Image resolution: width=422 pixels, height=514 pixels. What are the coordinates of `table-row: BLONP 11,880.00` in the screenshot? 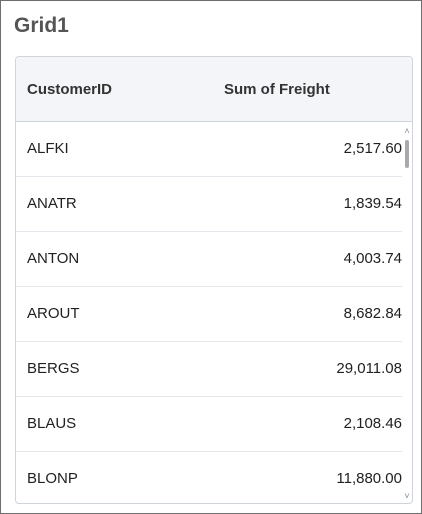 It's located at (209, 477).